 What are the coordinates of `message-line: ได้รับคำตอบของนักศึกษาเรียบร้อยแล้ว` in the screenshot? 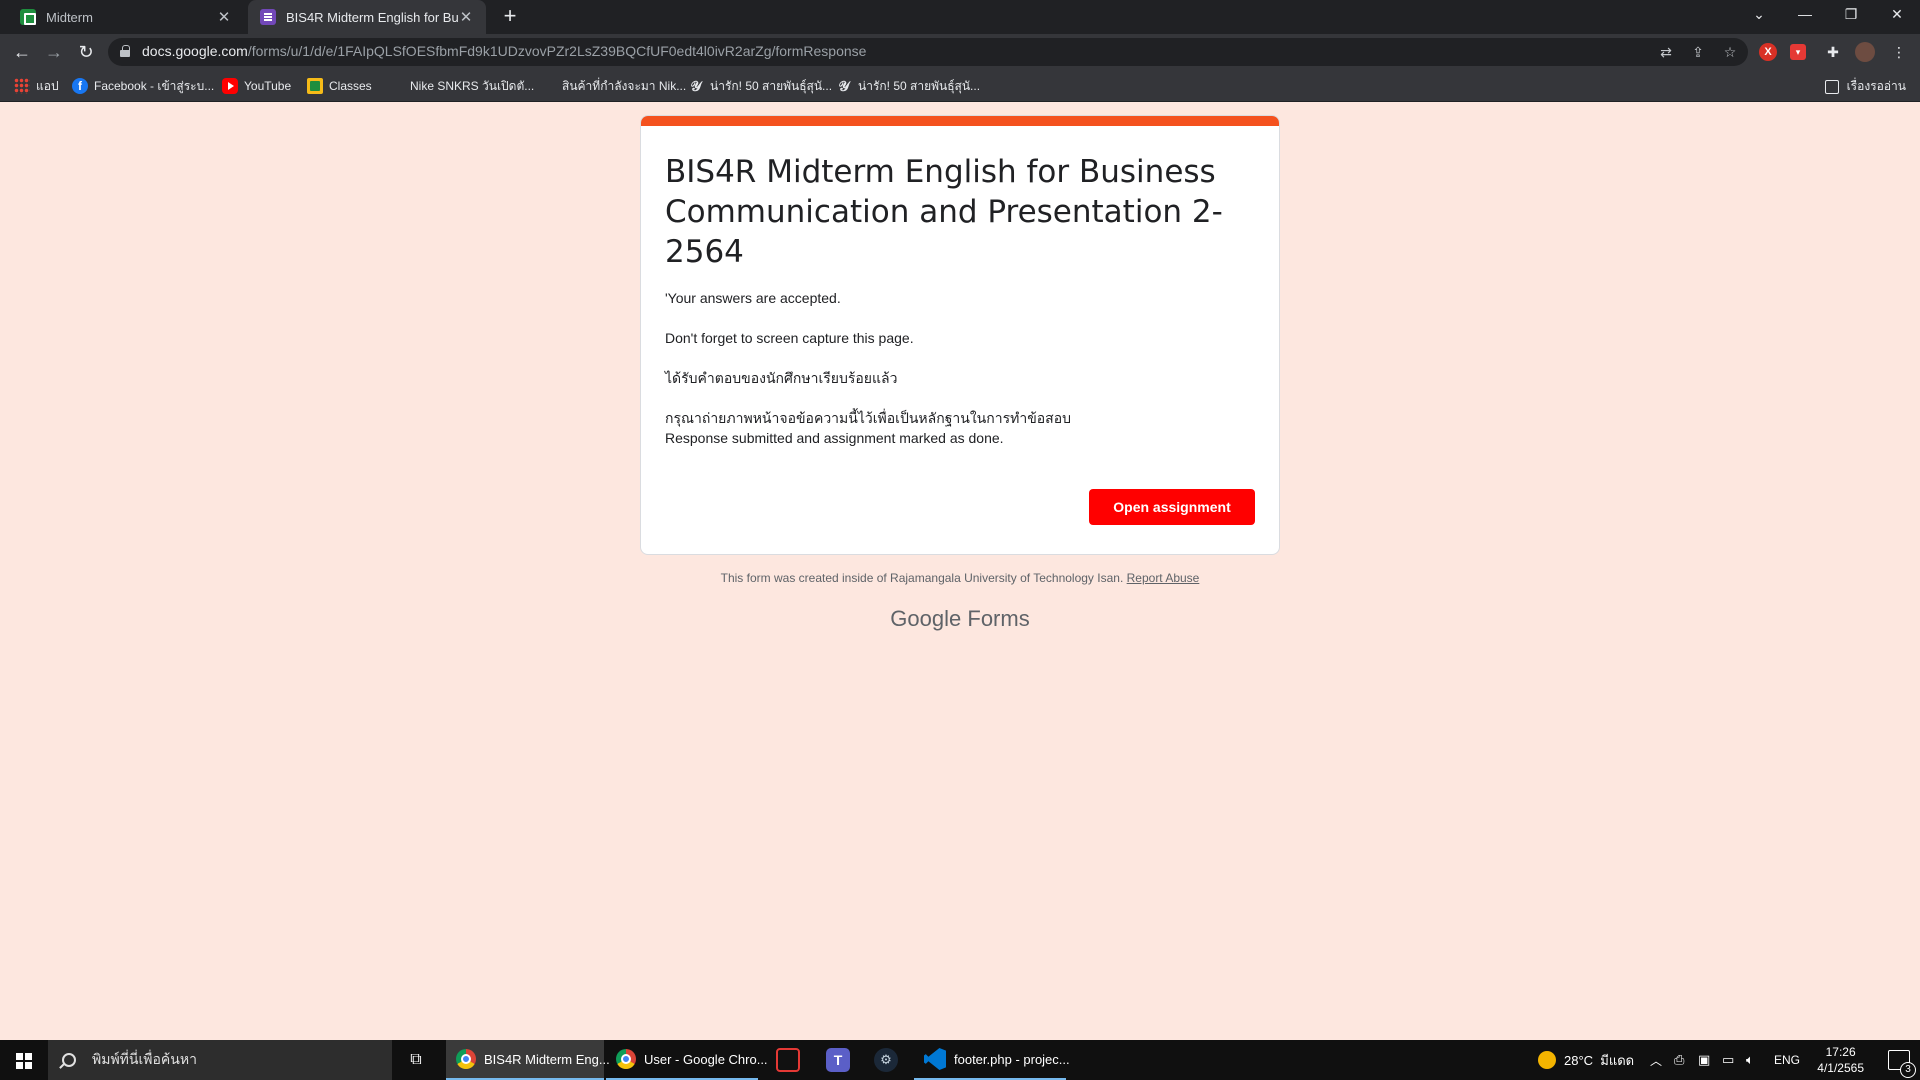 It's located at (781, 378).